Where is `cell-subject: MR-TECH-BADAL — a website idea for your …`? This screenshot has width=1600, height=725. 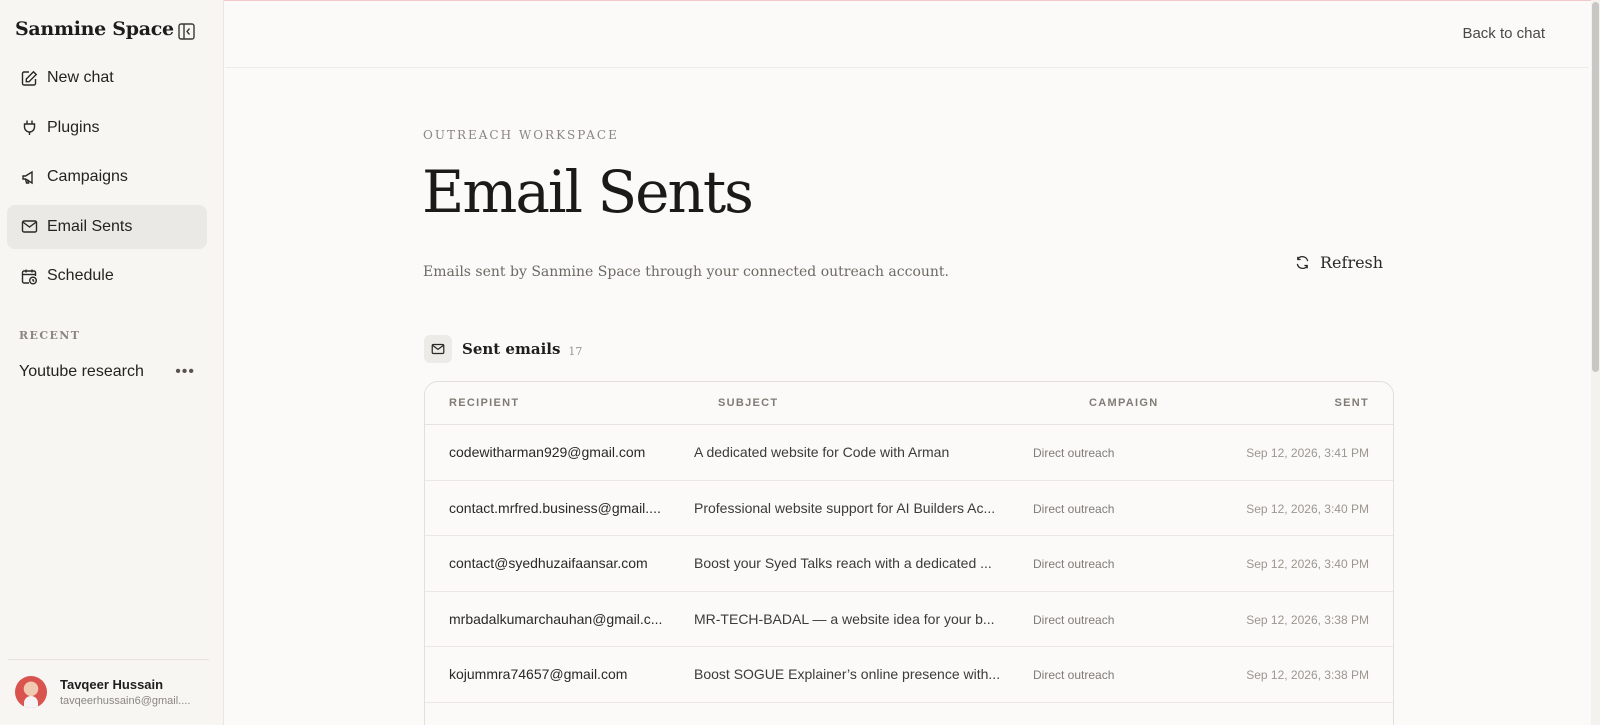
cell-subject: MR-TECH-BADAL — a website idea for your … is located at coordinates (844, 618).